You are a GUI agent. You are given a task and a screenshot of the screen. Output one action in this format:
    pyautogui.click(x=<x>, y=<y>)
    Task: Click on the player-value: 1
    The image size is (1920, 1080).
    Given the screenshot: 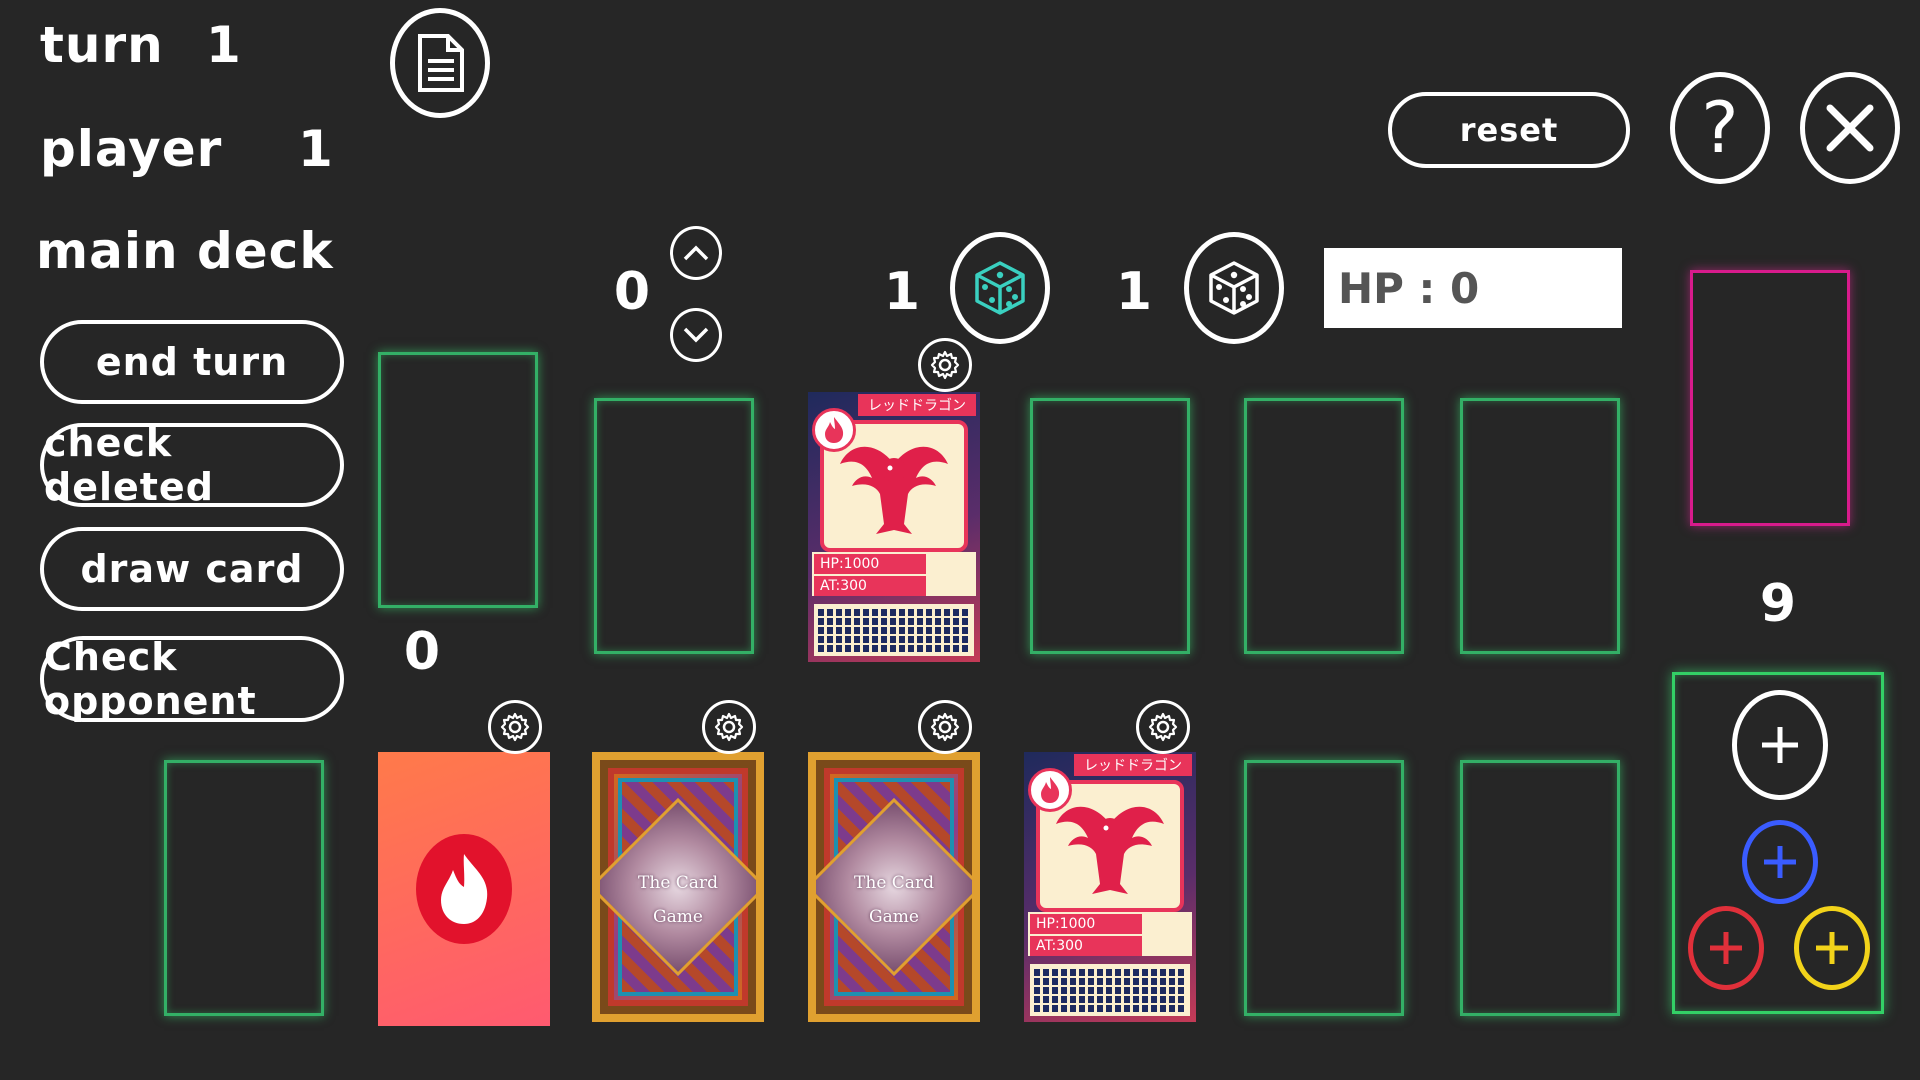 What is the action you would take?
    pyautogui.click(x=316, y=149)
    